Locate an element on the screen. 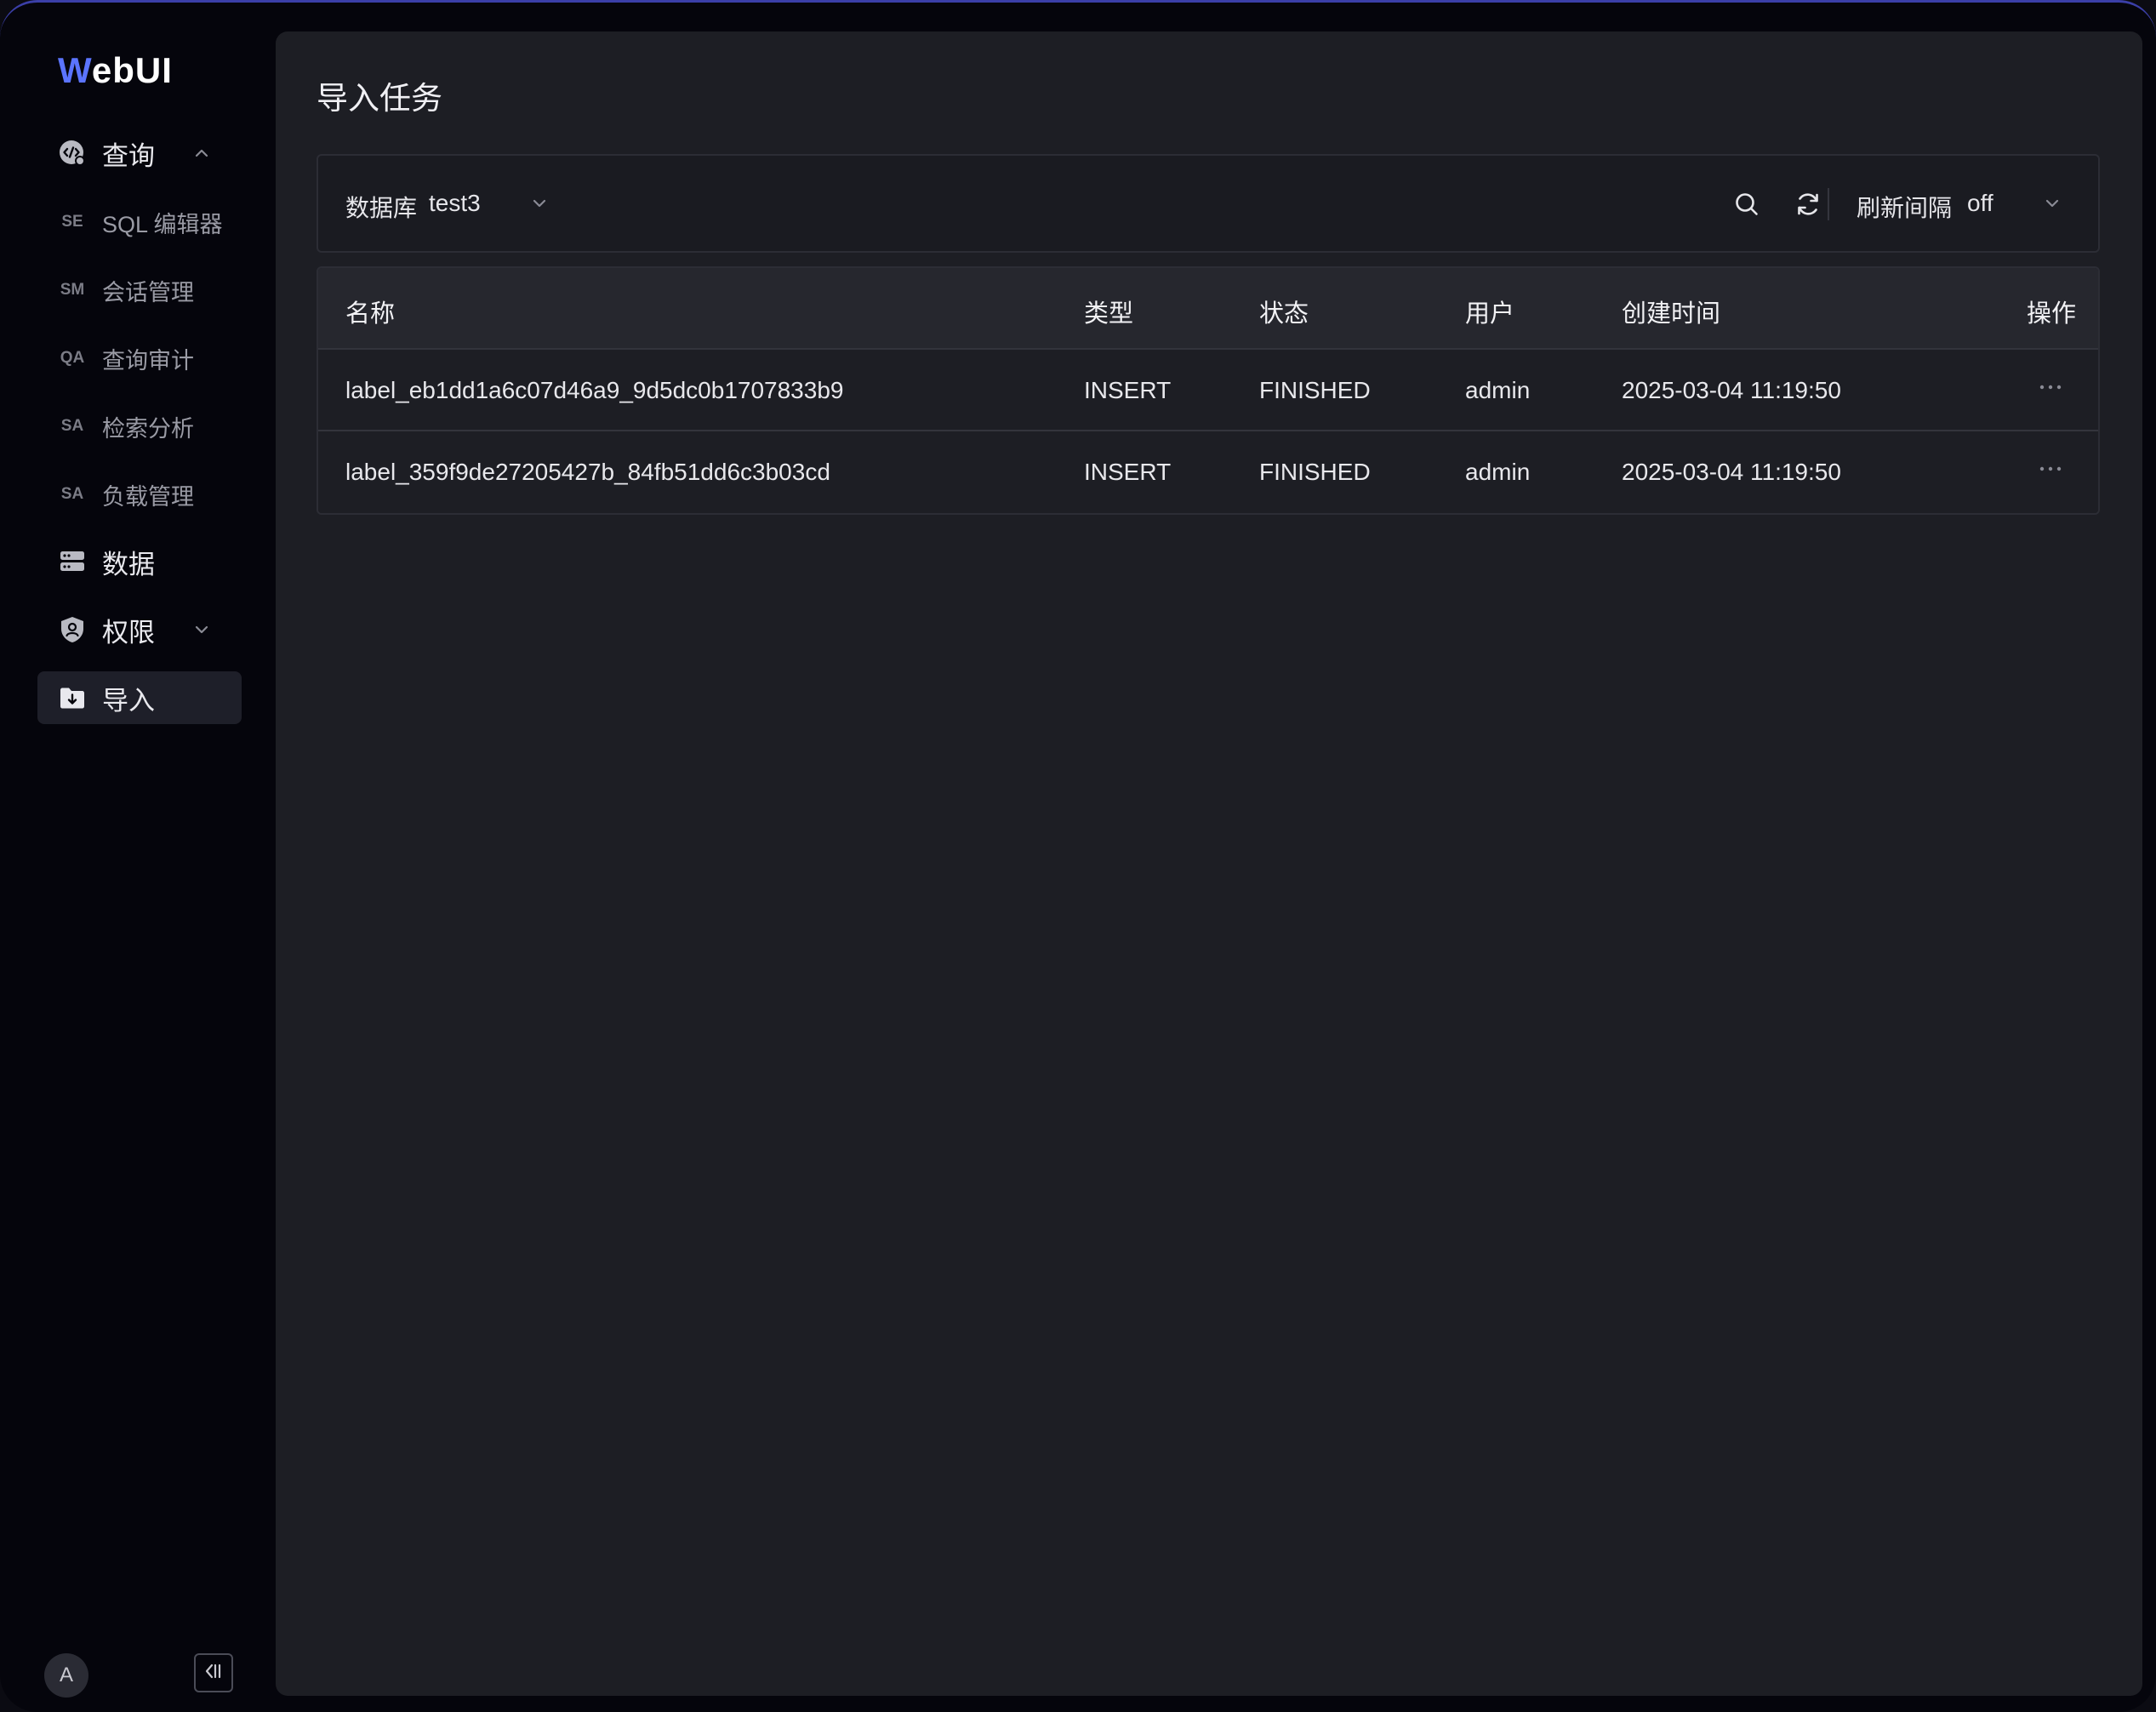 The image size is (2156, 1712). column-header-actions: 操作 is located at coordinates (2052, 314).